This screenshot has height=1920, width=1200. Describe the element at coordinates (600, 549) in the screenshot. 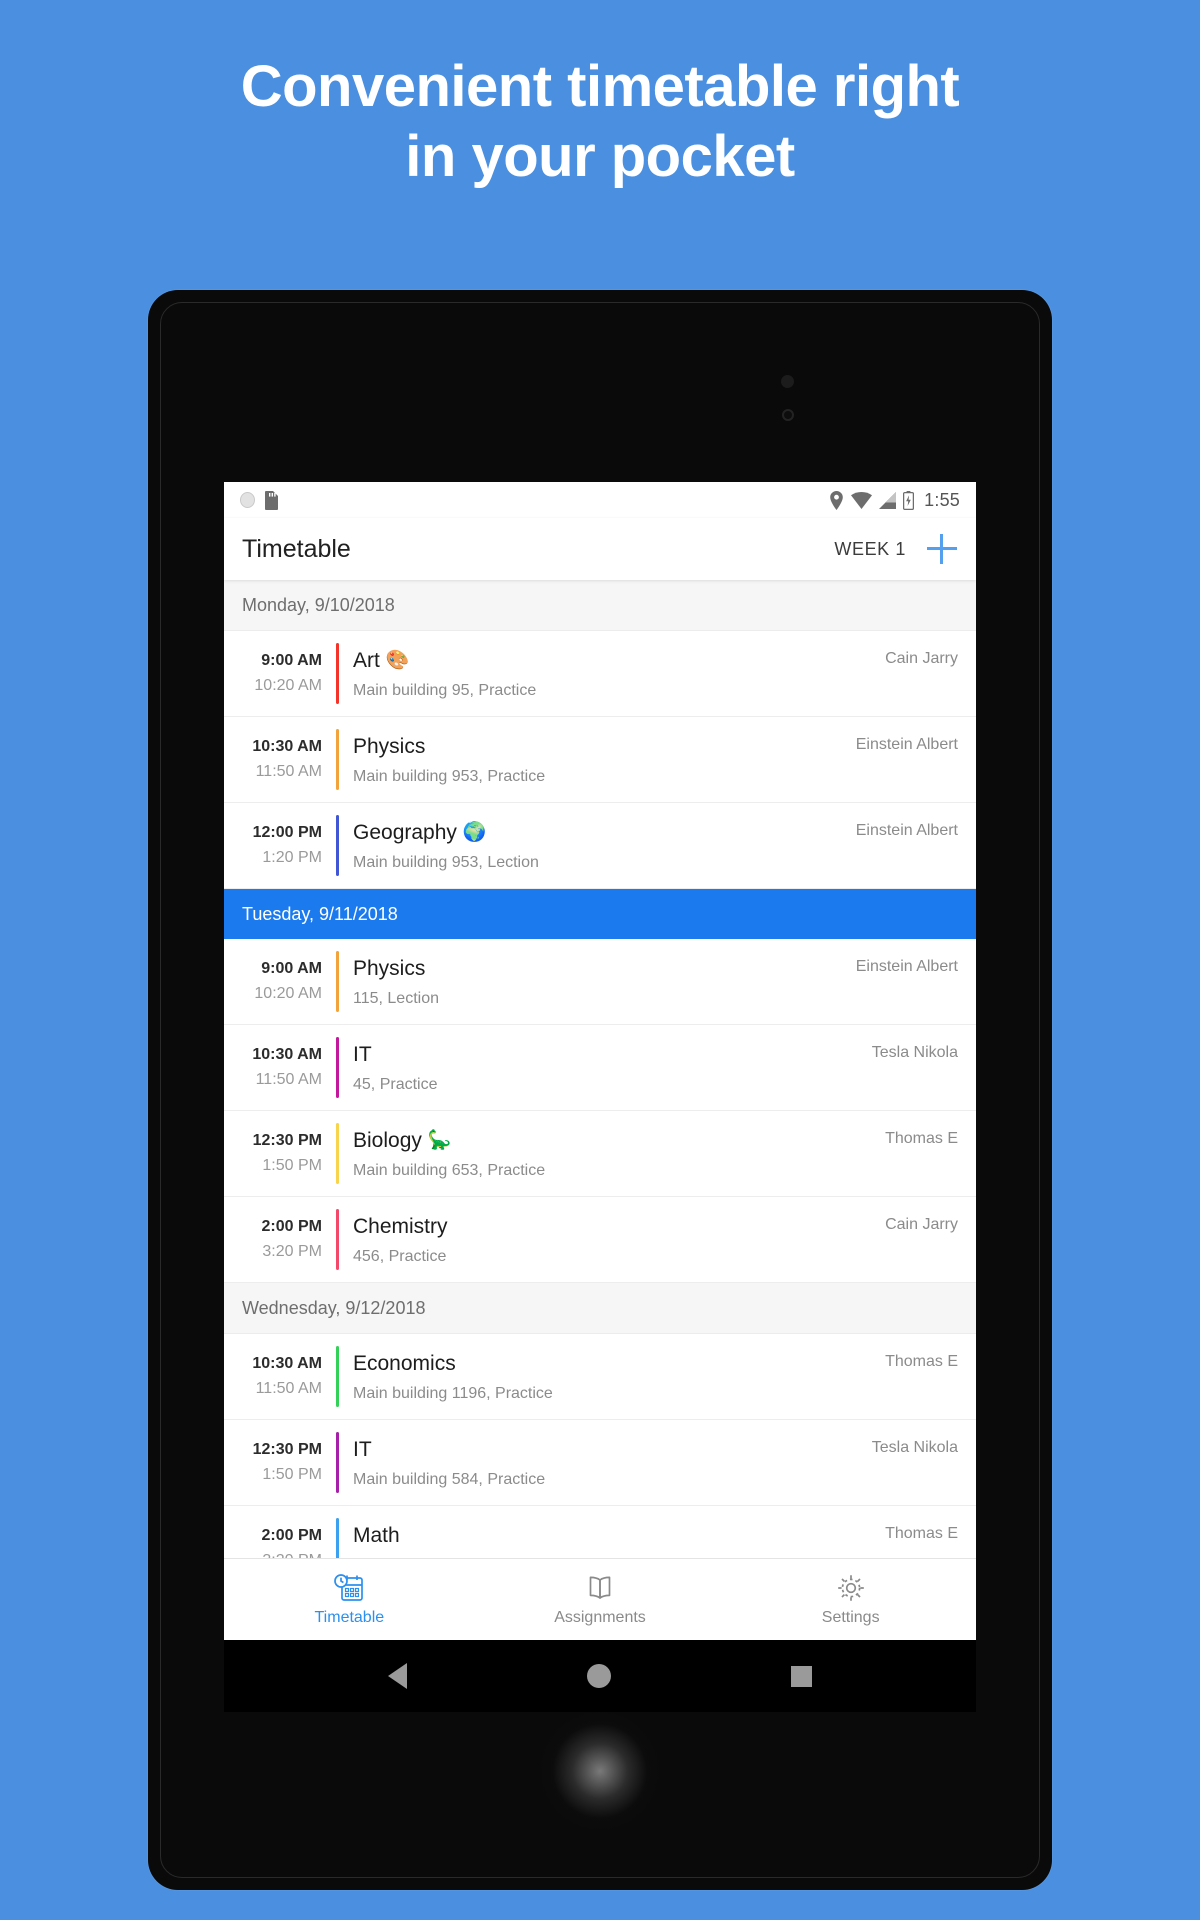

I see `app-toolbar: Timetable WEEK 1` at that location.